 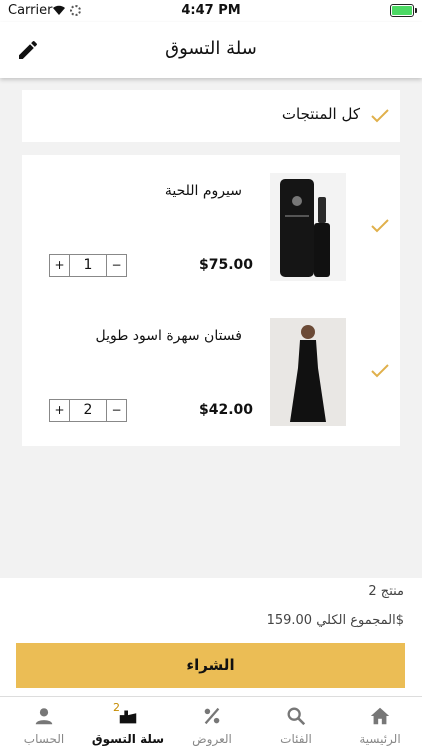 What do you see at coordinates (308, 227) in the screenshot?
I see `product-image-beard-serum` at bounding box center [308, 227].